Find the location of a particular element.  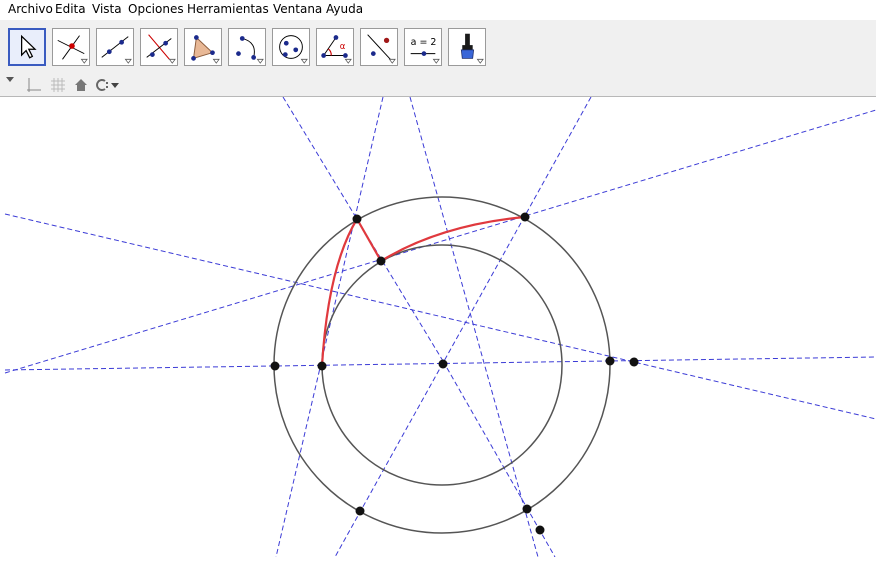

highlight-arc-left is located at coordinates (339, 292).